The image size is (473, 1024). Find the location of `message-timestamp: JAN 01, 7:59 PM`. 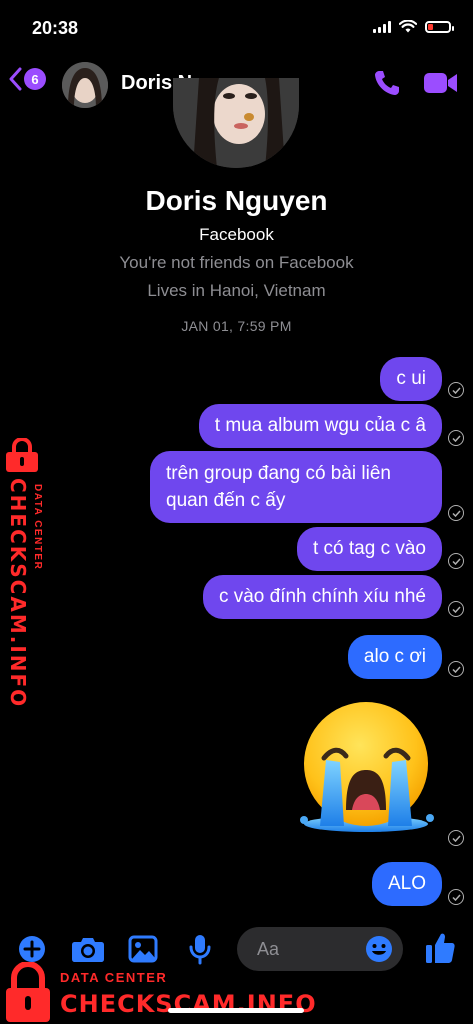

message-timestamp: JAN 01, 7:59 PM is located at coordinates (236, 326).